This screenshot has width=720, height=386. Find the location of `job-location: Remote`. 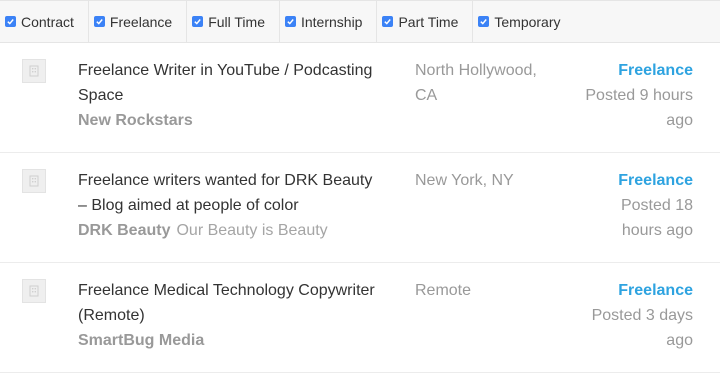

job-location: Remote is located at coordinates (490, 290).